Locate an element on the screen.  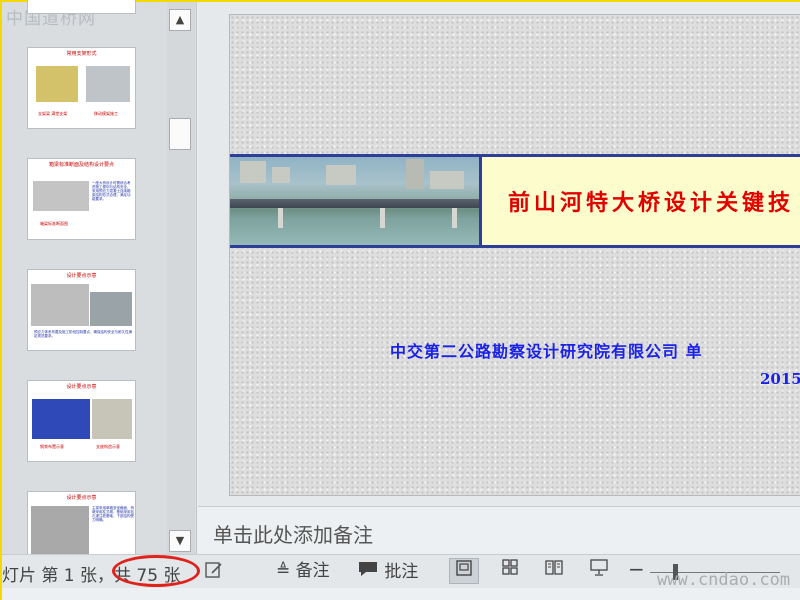
comments-button: 批注 is located at coordinates (387, 571).